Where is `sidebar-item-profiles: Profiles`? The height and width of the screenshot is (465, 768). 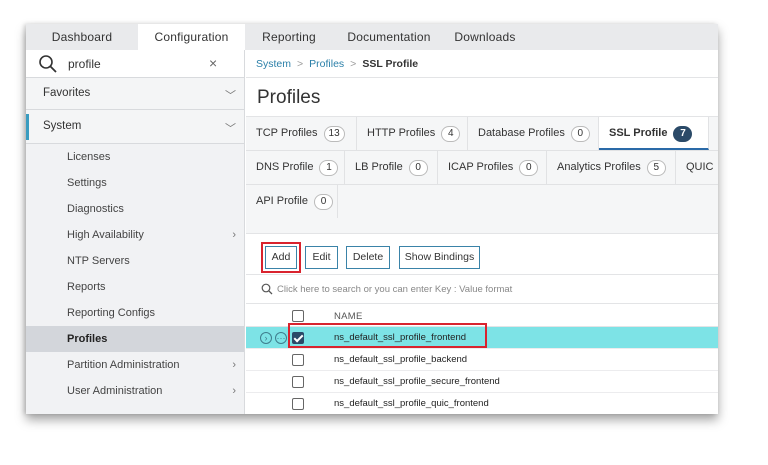 sidebar-item-profiles: Profiles is located at coordinates (135, 339).